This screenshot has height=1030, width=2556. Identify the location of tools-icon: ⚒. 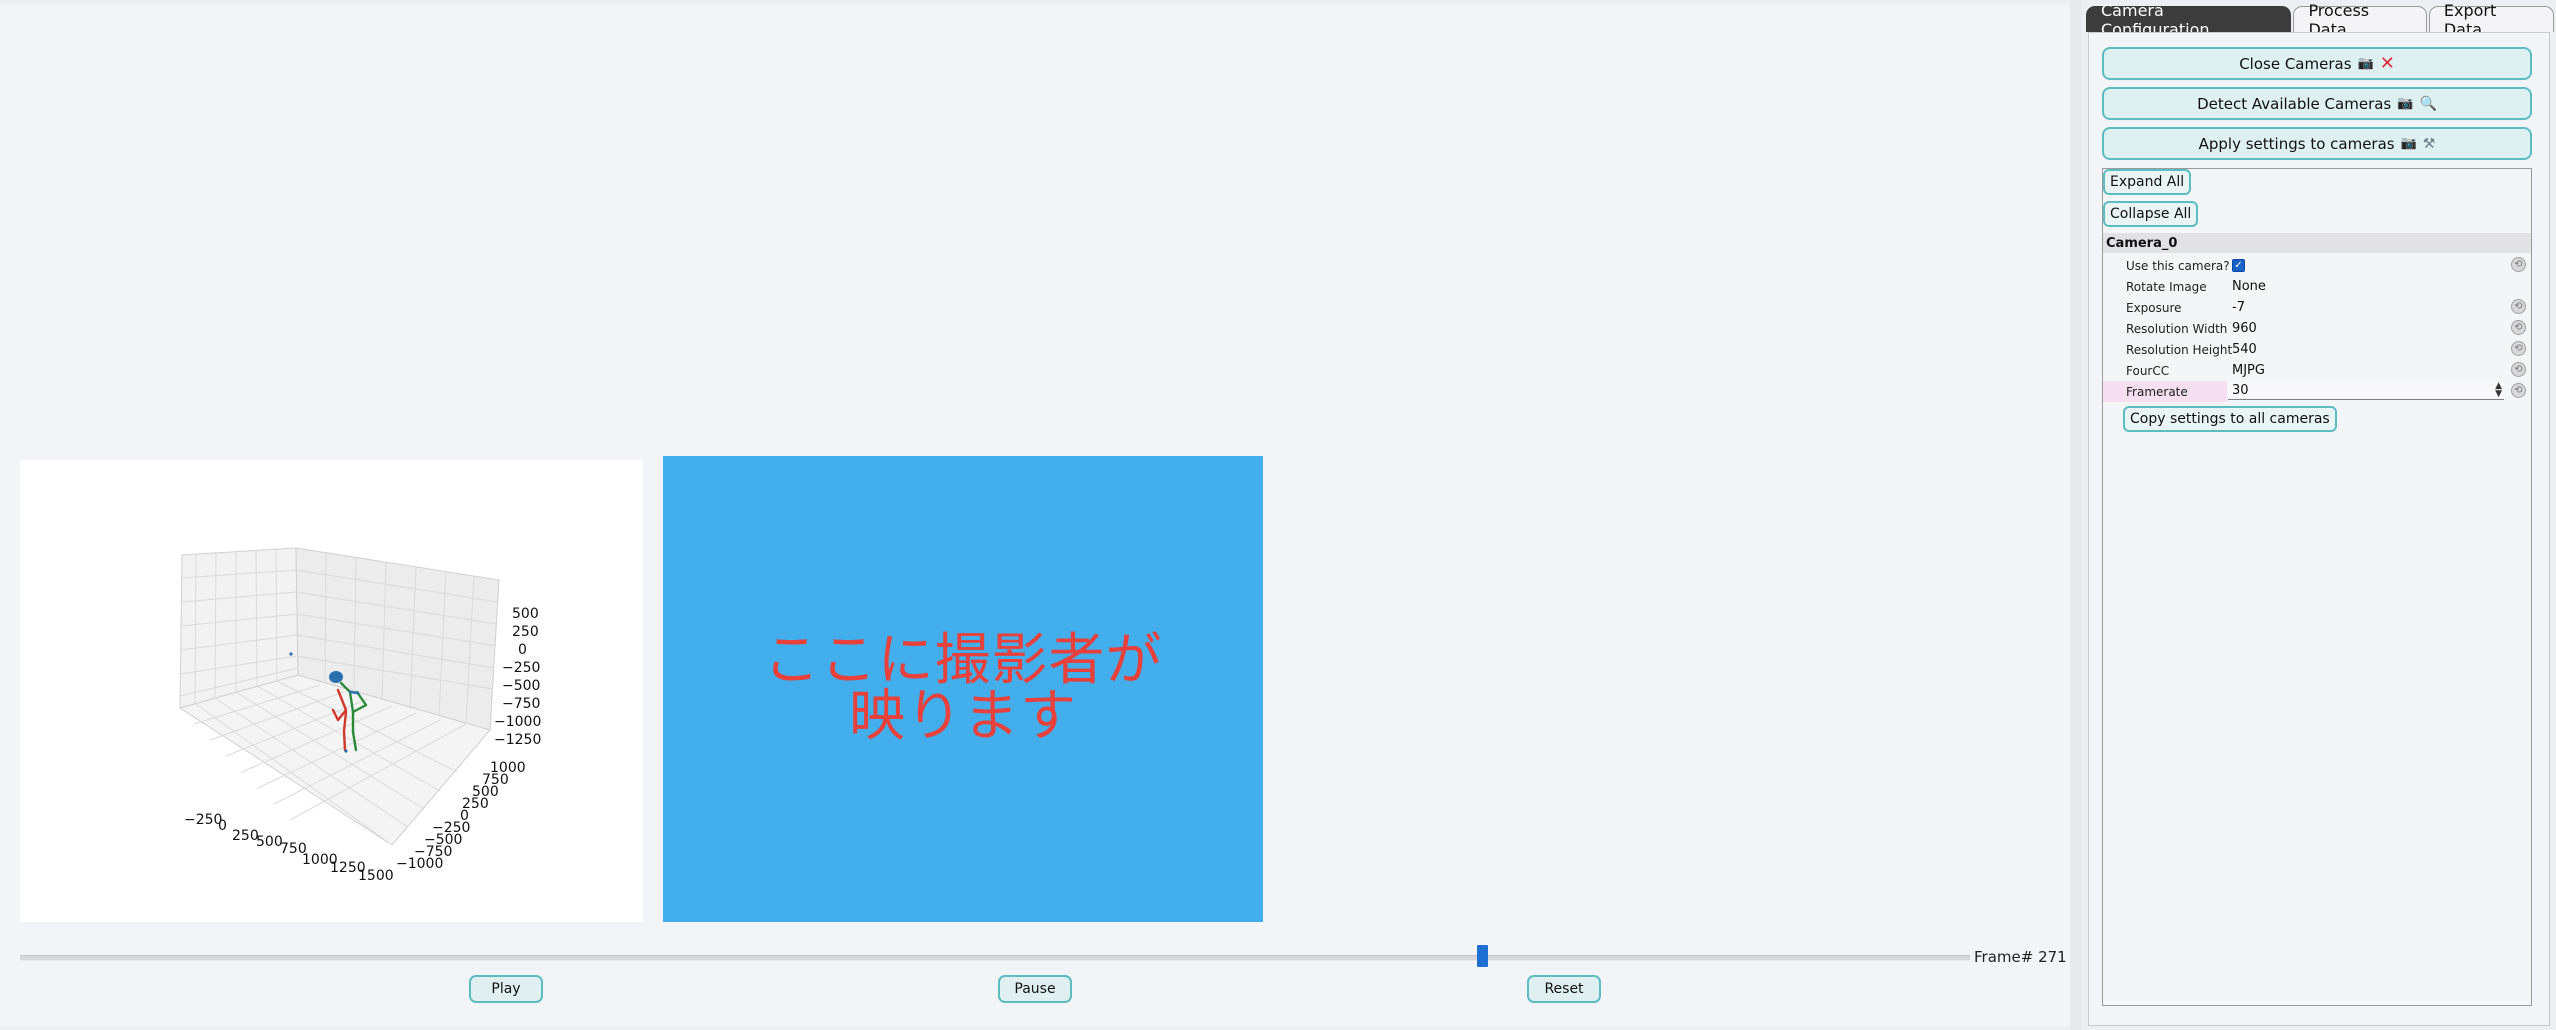
(2429, 143).